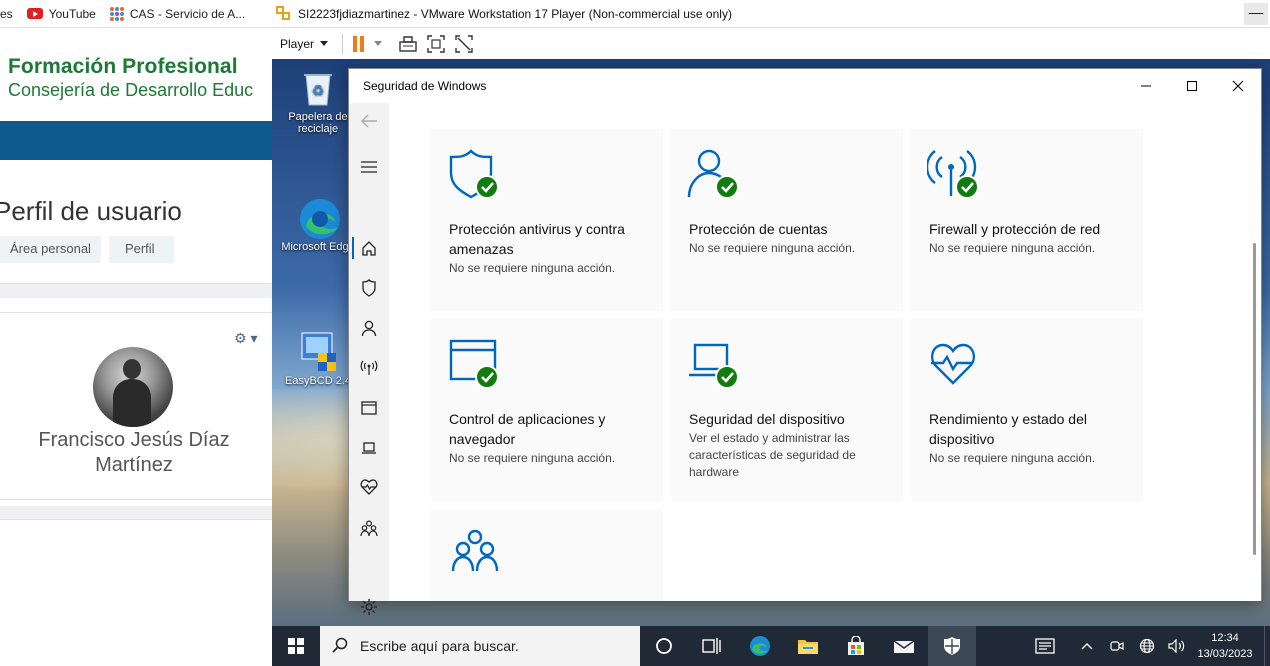  Describe the element at coordinates (954, 175) in the screenshot. I see `wireless-check-icon` at that location.